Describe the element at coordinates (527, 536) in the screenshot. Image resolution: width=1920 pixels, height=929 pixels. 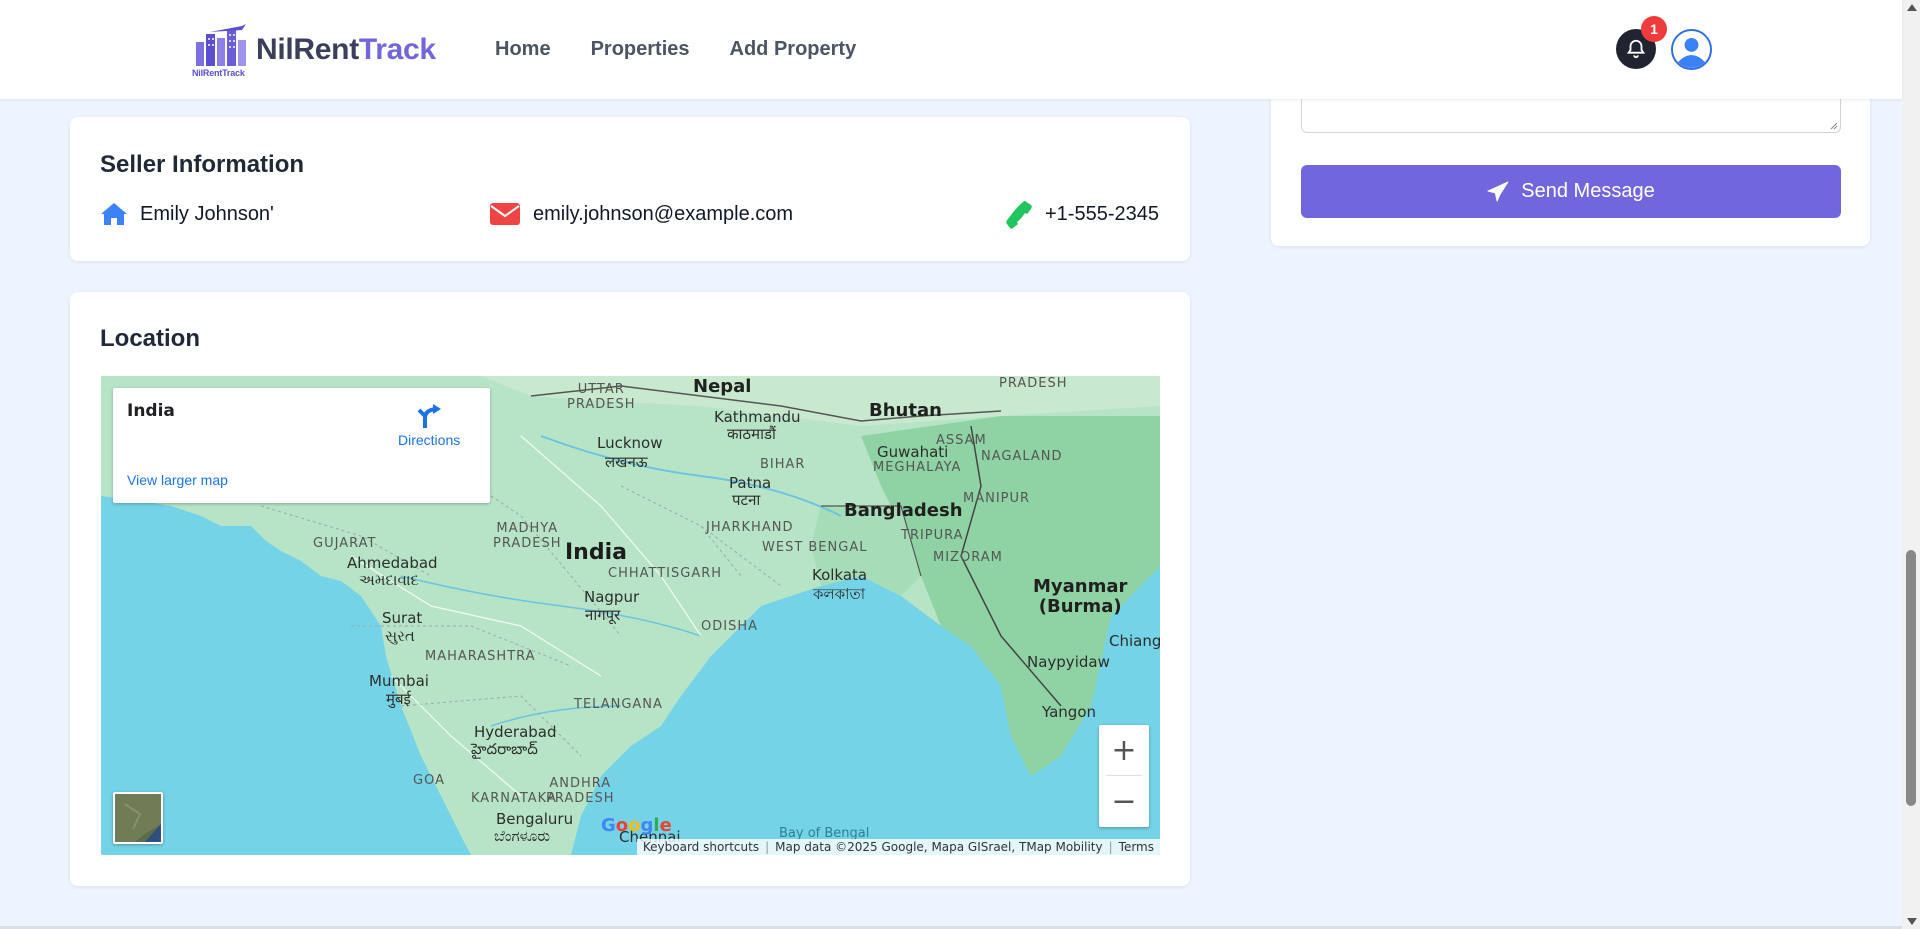
I see `map-label-madhya-pradesh: MADHYA PRADESH` at that location.